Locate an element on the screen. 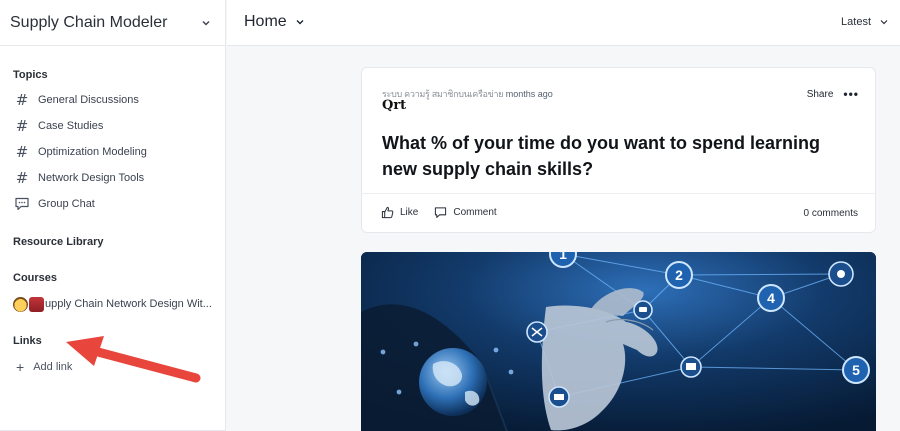 This screenshot has height=431, width=900. sidebar-item-label: Group Chat is located at coordinates (66, 204).